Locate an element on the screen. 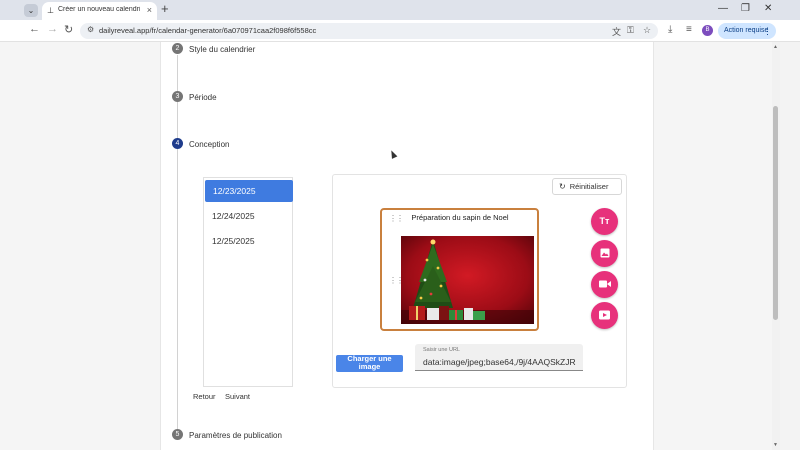  window-edge is located at coordinates (790, 246).